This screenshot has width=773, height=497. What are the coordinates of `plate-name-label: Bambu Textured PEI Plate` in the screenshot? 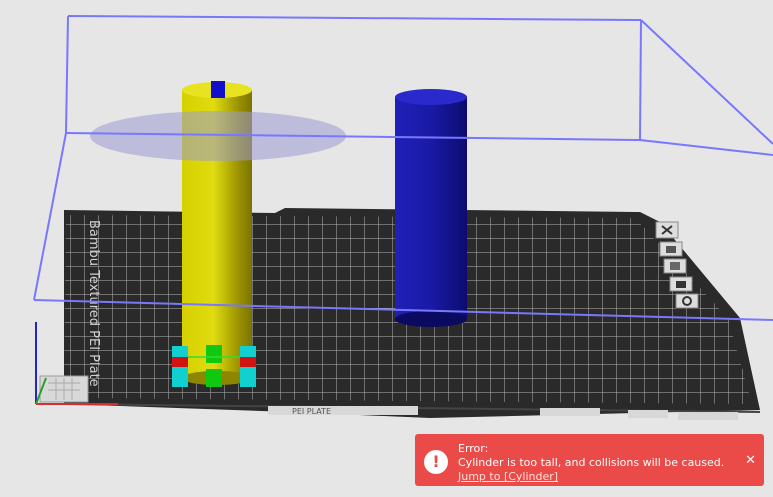 It's located at (93, 303).